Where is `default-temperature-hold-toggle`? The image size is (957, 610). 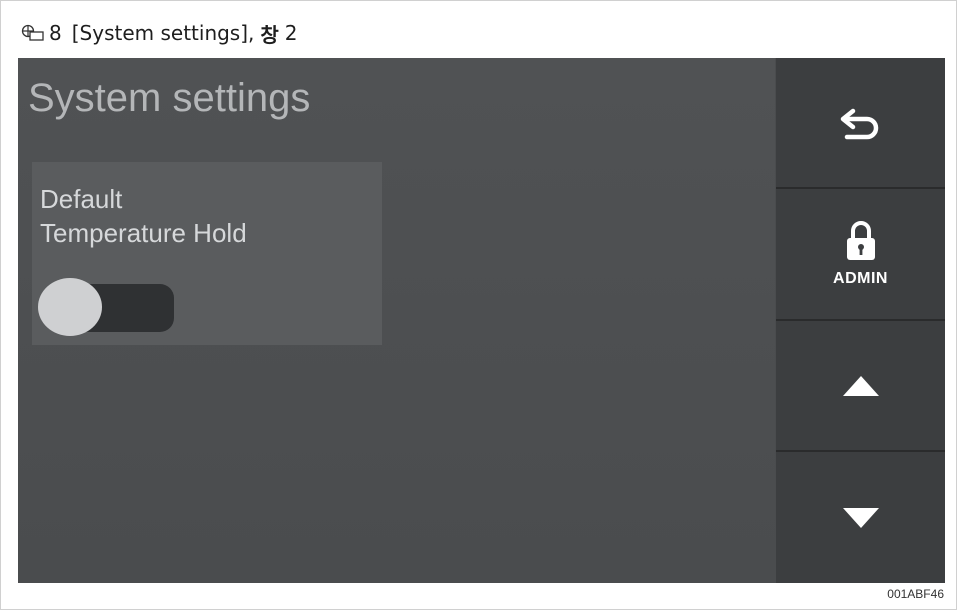 default-temperature-hold-toggle is located at coordinates (106, 307).